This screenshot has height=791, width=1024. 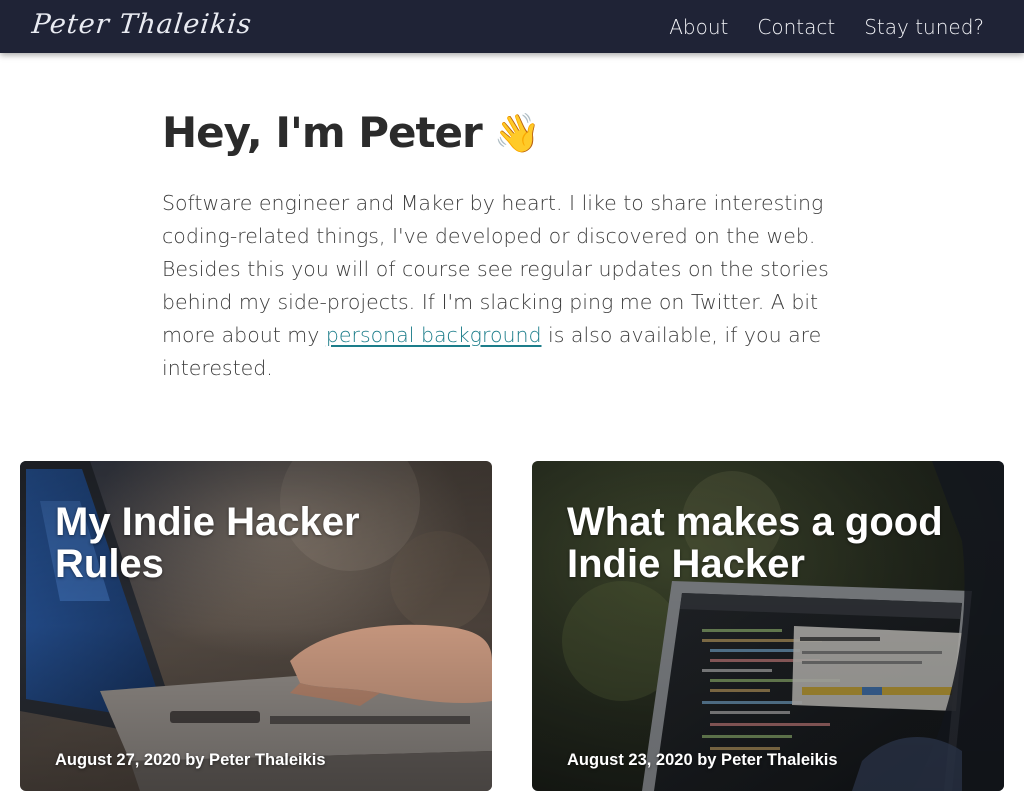 I want to click on post-title: What makes a good Indie Hacker, so click(x=777, y=543).